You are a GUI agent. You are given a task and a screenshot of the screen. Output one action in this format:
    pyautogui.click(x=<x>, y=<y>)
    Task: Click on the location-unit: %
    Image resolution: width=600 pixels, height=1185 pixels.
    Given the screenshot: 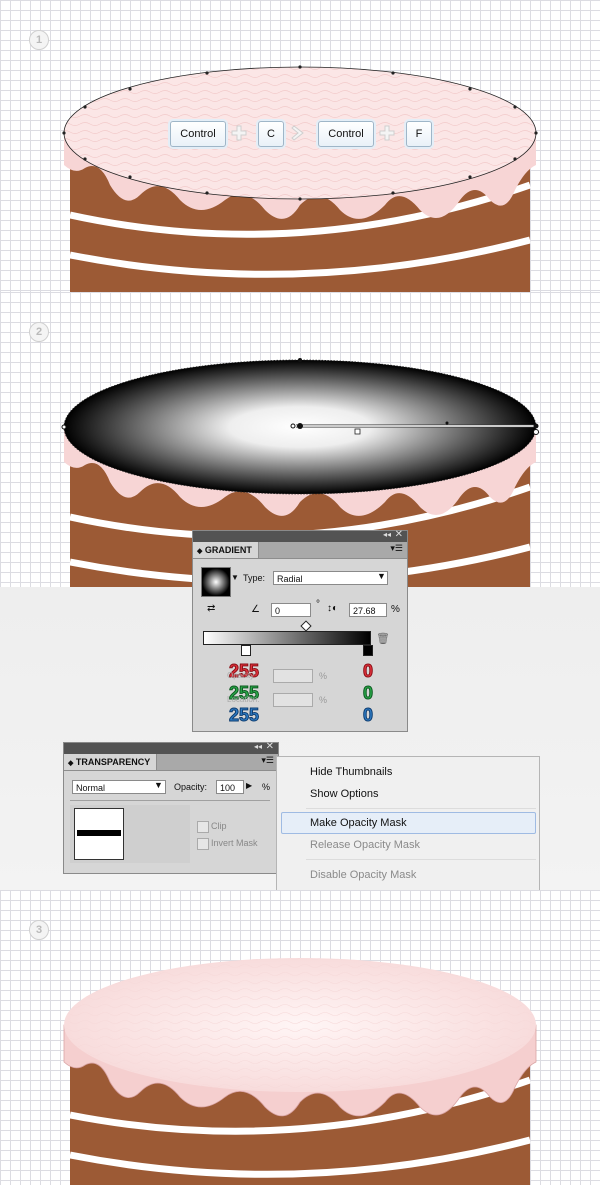 What is the action you would take?
    pyautogui.click(x=323, y=700)
    